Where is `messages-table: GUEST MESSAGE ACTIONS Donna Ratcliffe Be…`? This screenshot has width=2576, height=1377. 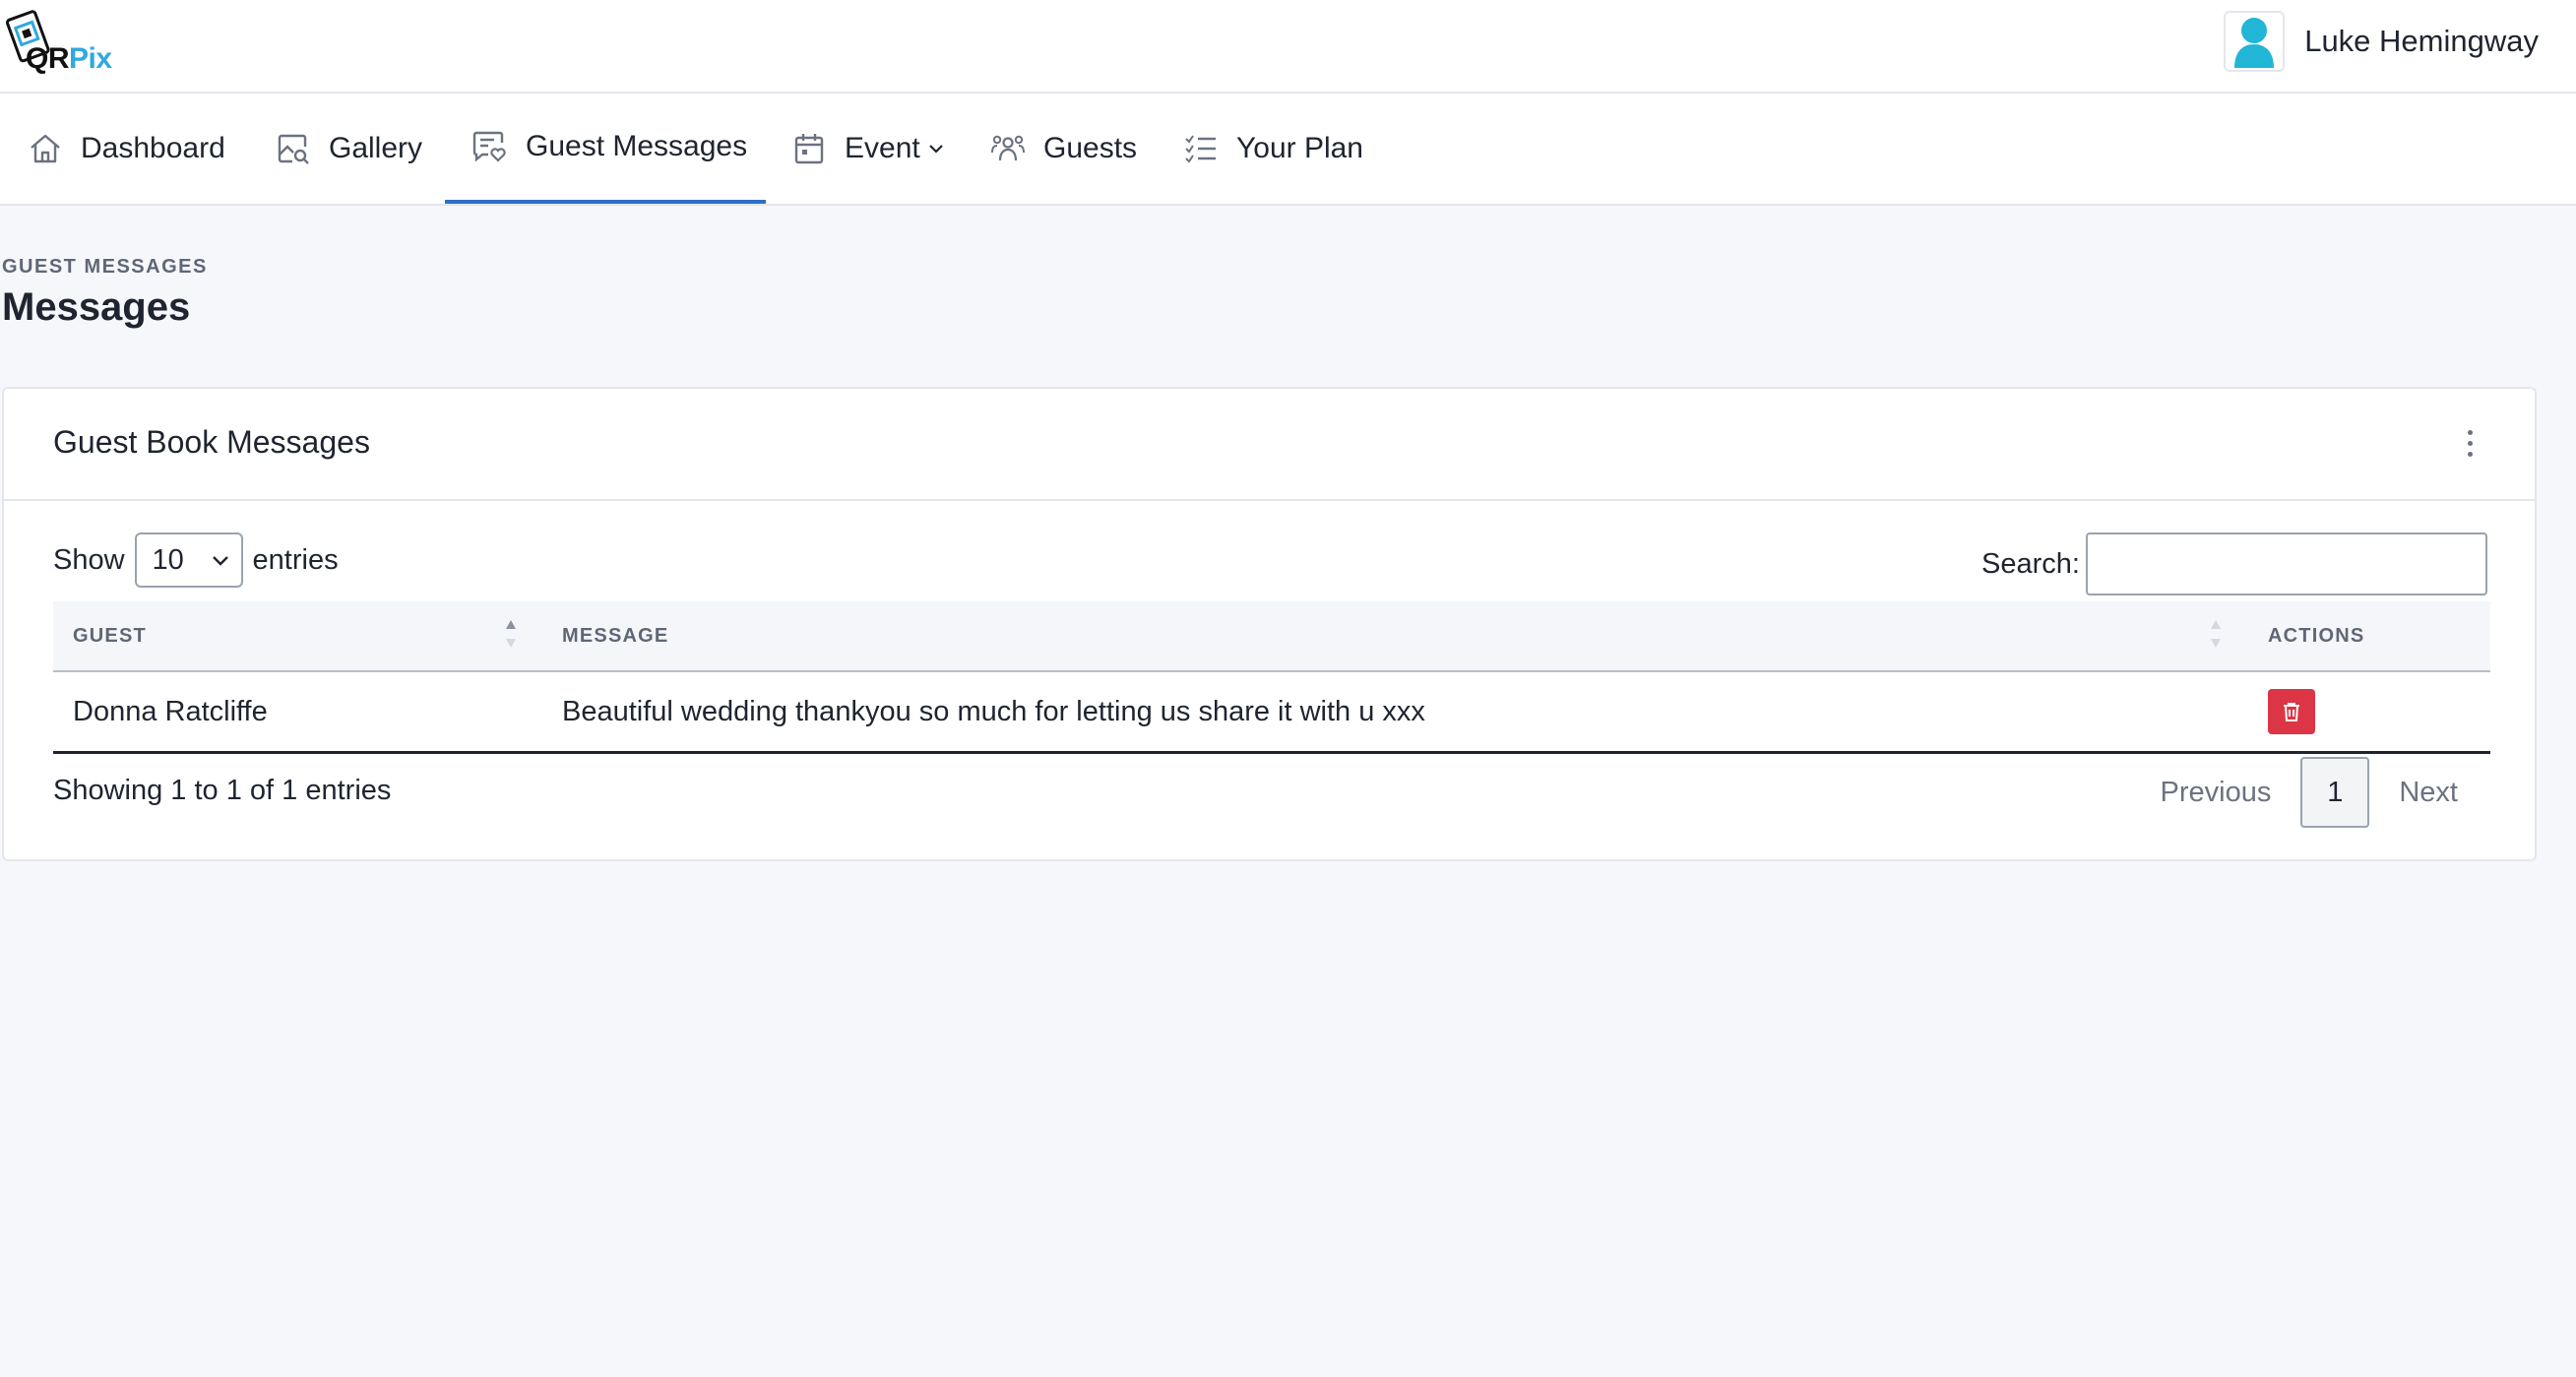 messages-table: GUEST MESSAGE ACTIONS Donna Ratcliffe Be… is located at coordinates (1271, 677).